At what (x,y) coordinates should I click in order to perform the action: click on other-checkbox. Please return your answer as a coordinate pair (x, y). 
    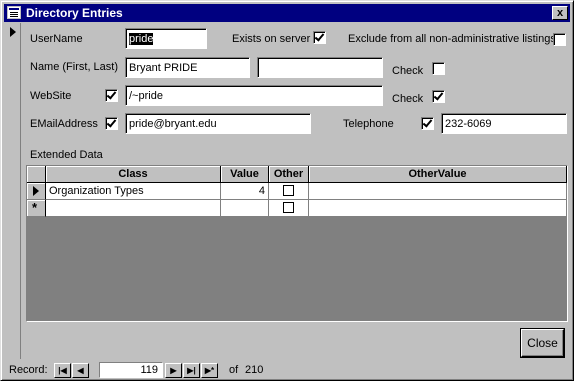
    Looking at the image, I should click on (288, 190).